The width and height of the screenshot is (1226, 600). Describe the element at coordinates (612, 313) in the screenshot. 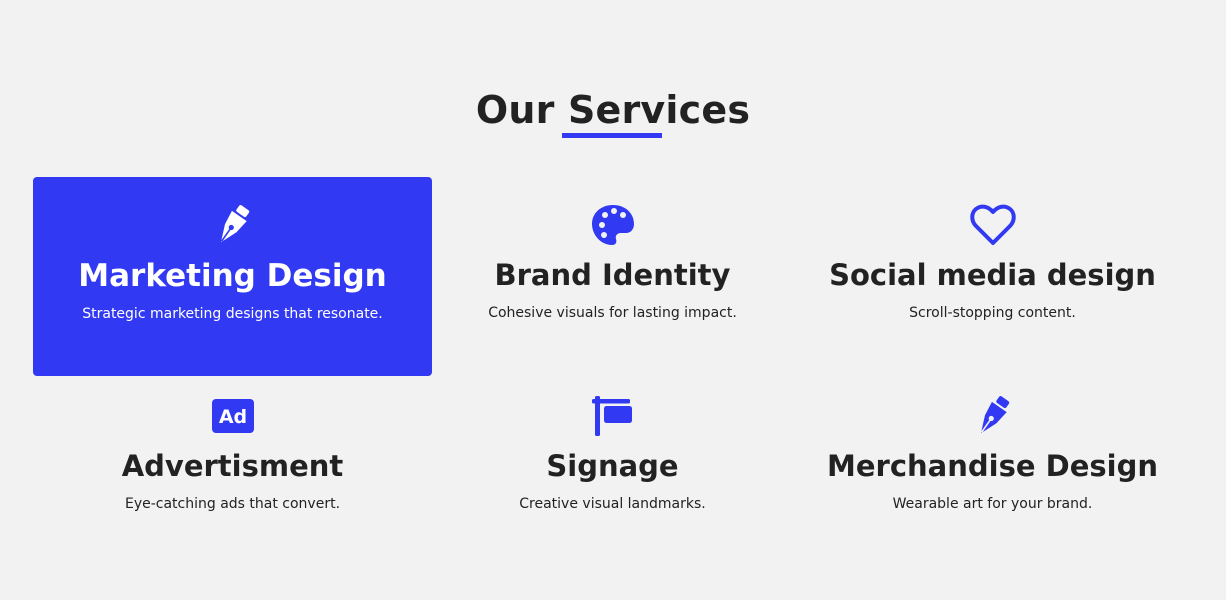

I see `service-description: Cohesive visuals for lasting impact.` at that location.